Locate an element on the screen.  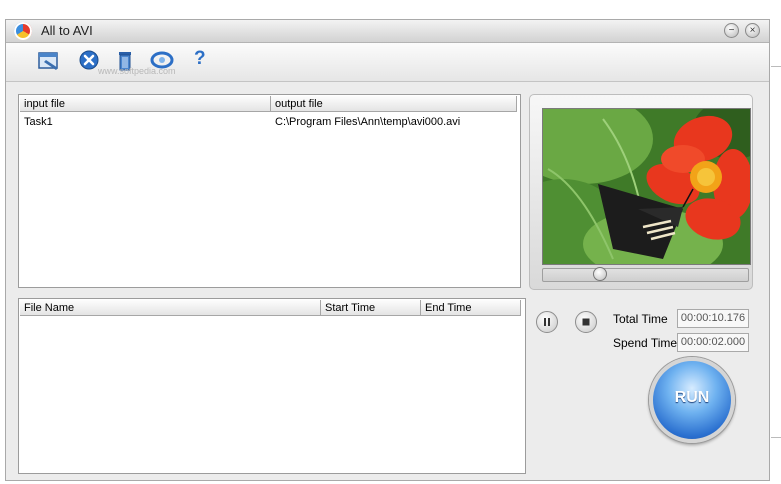
minimize-button: − is located at coordinates (731, 30).